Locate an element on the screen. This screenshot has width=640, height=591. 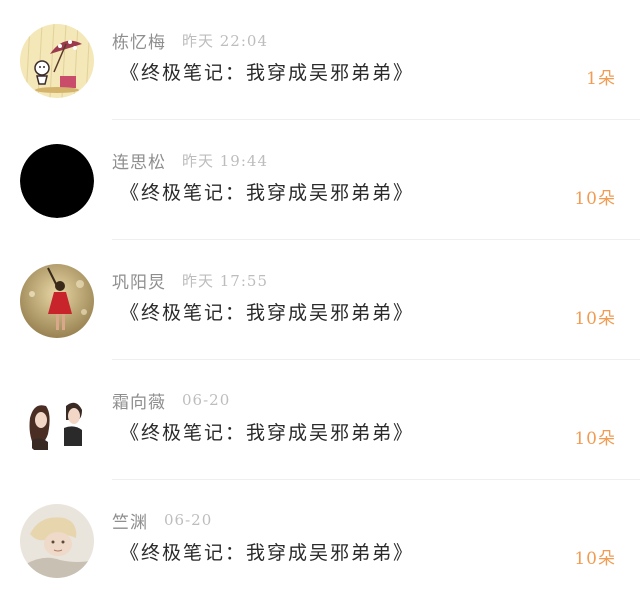
send-time: 昨天 17:55 is located at coordinates (225, 280).